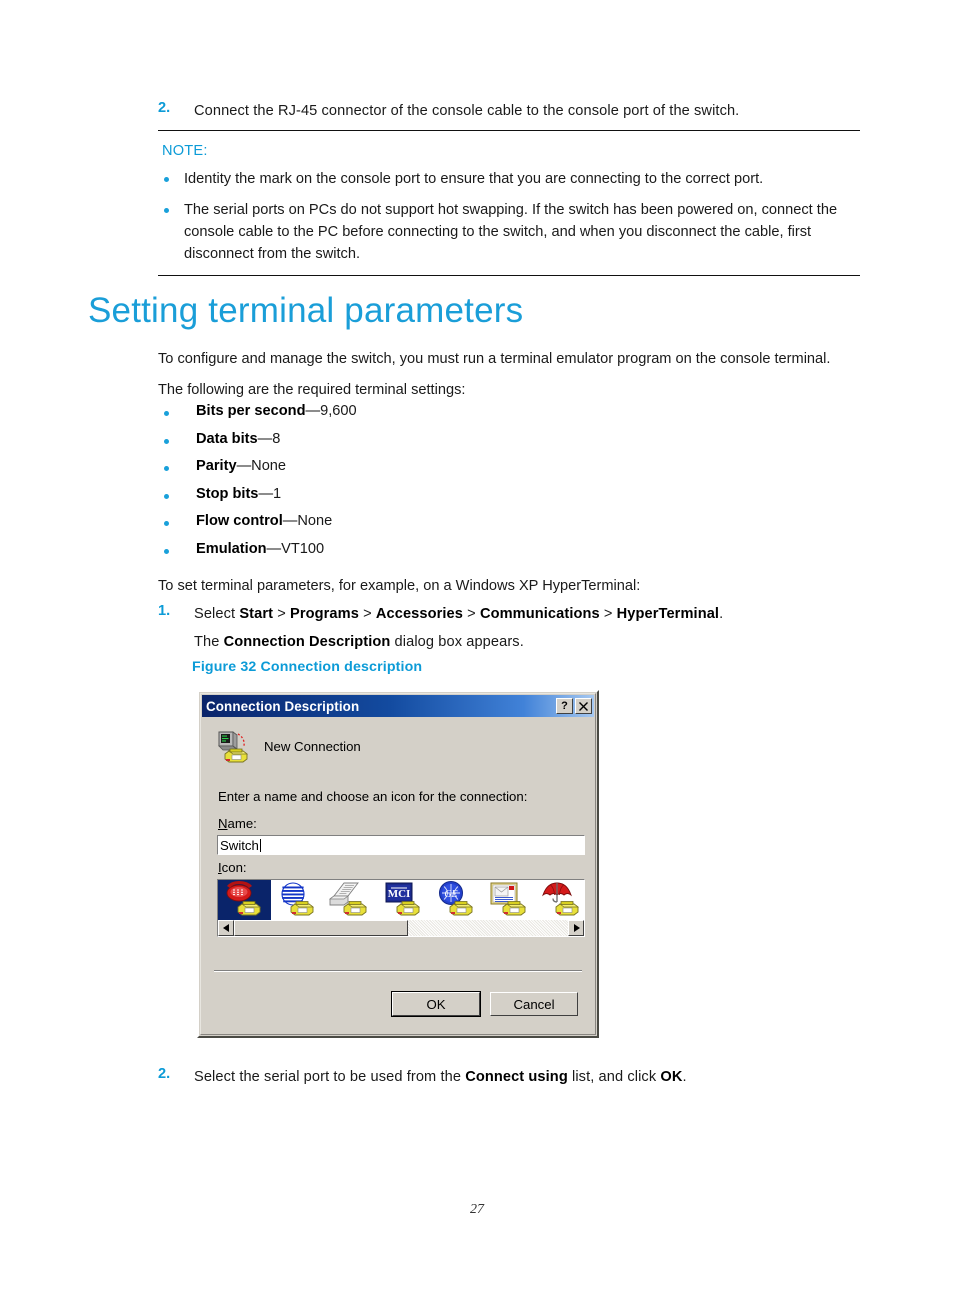 The image size is (954, 1296). Describe the element at coordinates (295, 548) in the screenshot. I see `setting-value: —VT100` at that location.